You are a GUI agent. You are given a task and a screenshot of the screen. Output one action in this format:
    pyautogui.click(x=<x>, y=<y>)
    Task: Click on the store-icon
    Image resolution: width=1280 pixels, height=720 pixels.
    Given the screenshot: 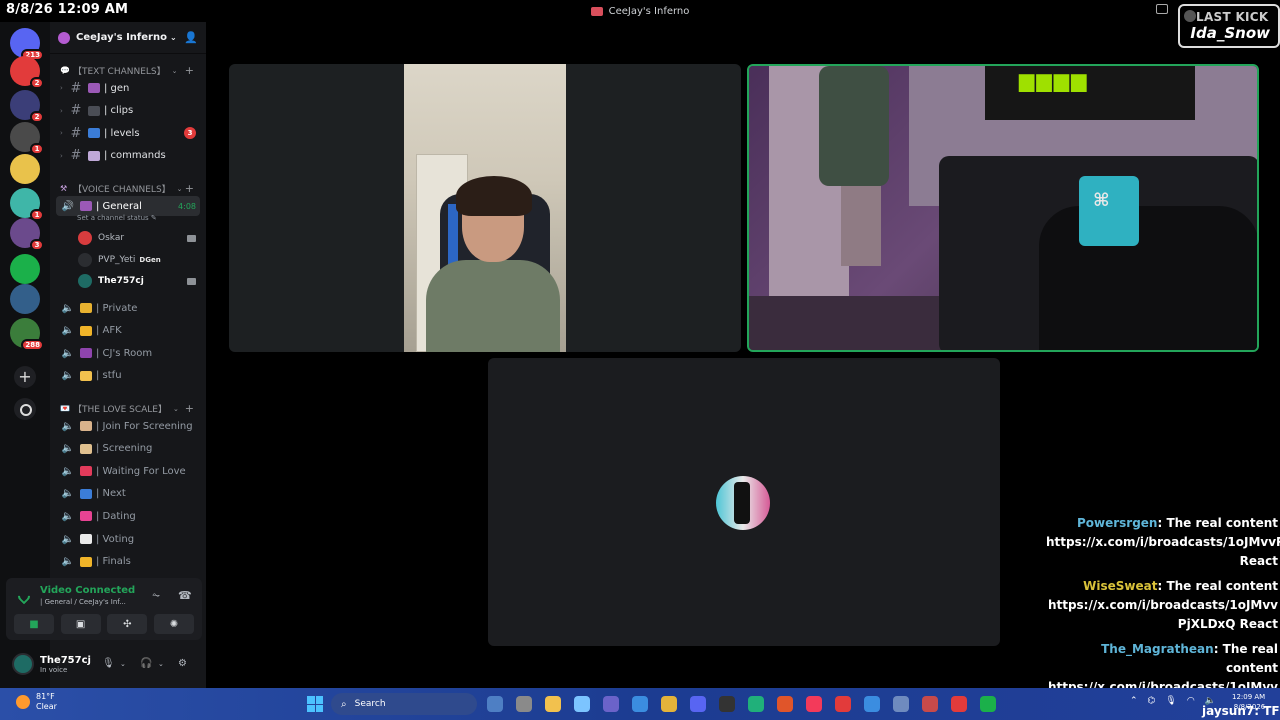 What is the action you would take?
    pyautogui.click(x=640, y=704)
    